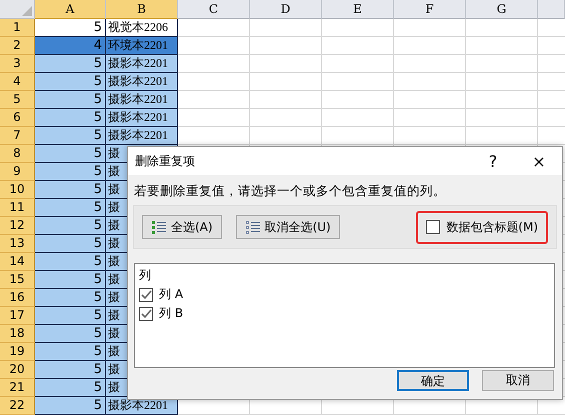 The height and width of the screenshot is (415, 565). What do you see at coordinates (288, 227) in the screenshot?
I see `unselect-all-button: 取消全选(U)` at bounding box center [288, 227].